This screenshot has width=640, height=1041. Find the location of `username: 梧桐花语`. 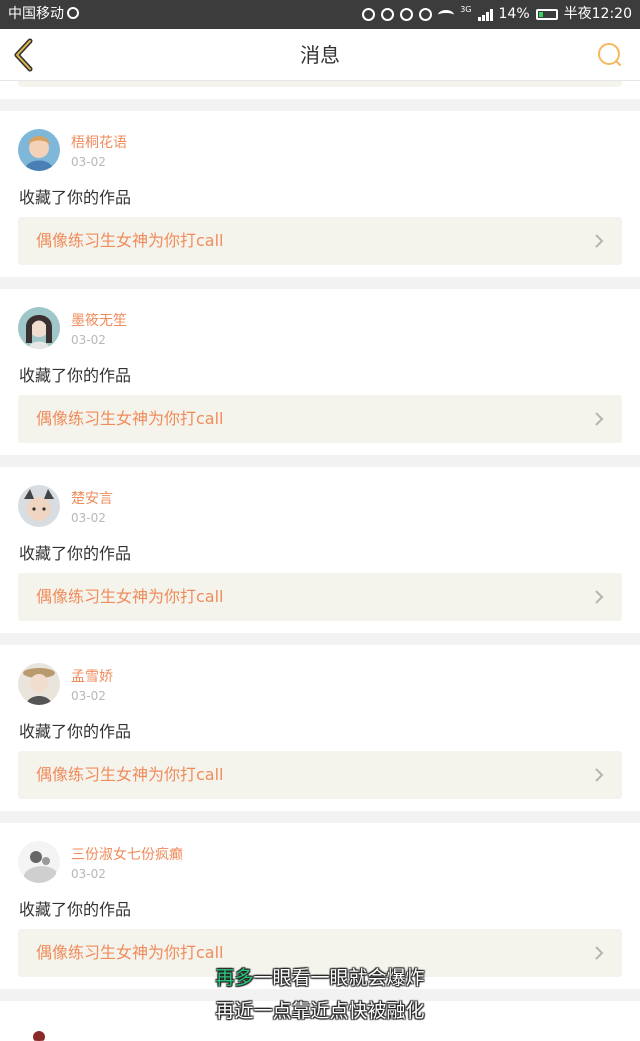

username: 梧桐花语 is located at coordinates (99, 142).